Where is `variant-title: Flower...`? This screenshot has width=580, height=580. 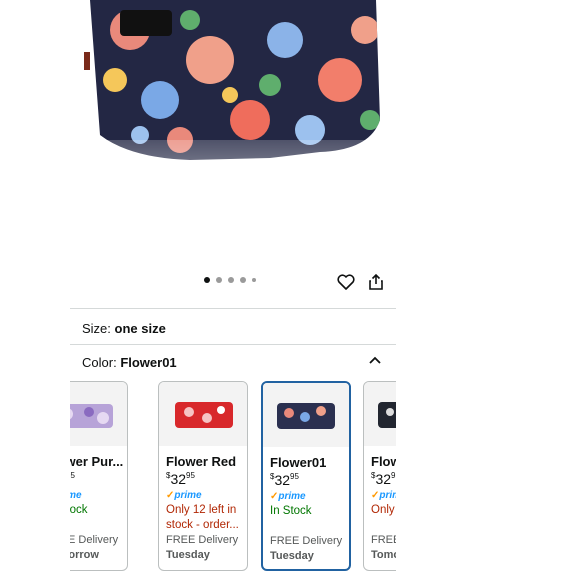 variant-title: Flower... is located at coordinates (383, 461).